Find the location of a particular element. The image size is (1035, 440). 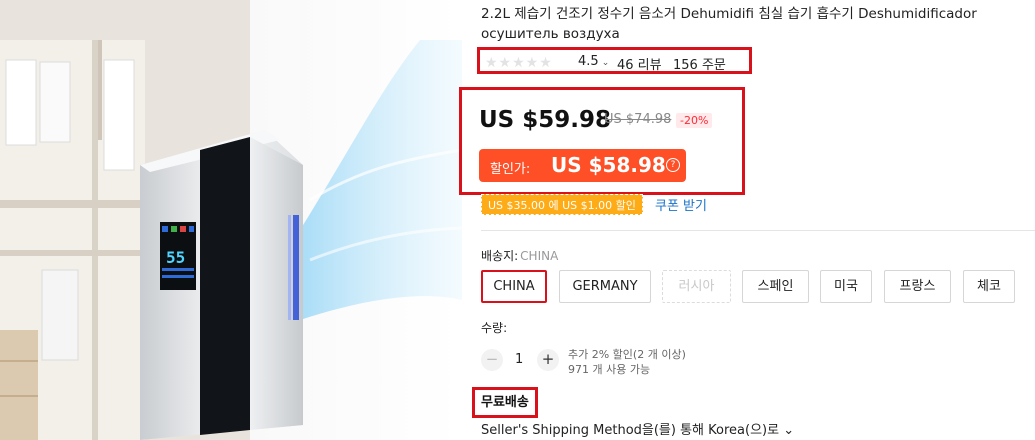

free-shipping-label: 무료배송 is located at coordinates (505, 402).